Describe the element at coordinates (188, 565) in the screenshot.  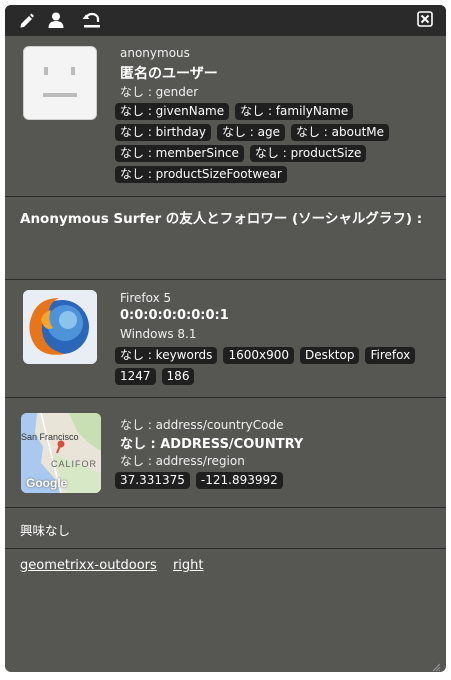
I see `segment-link: right` at that location.